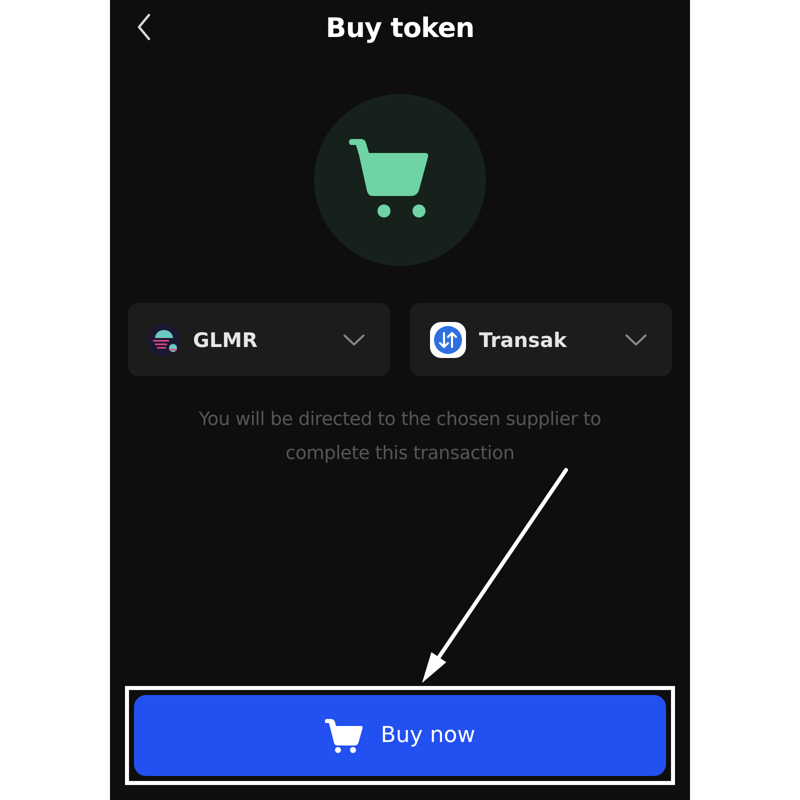  What do you see at coordinates (144, 27) in the screenshot?
I see `back-button` at bounding box center [144, 27].